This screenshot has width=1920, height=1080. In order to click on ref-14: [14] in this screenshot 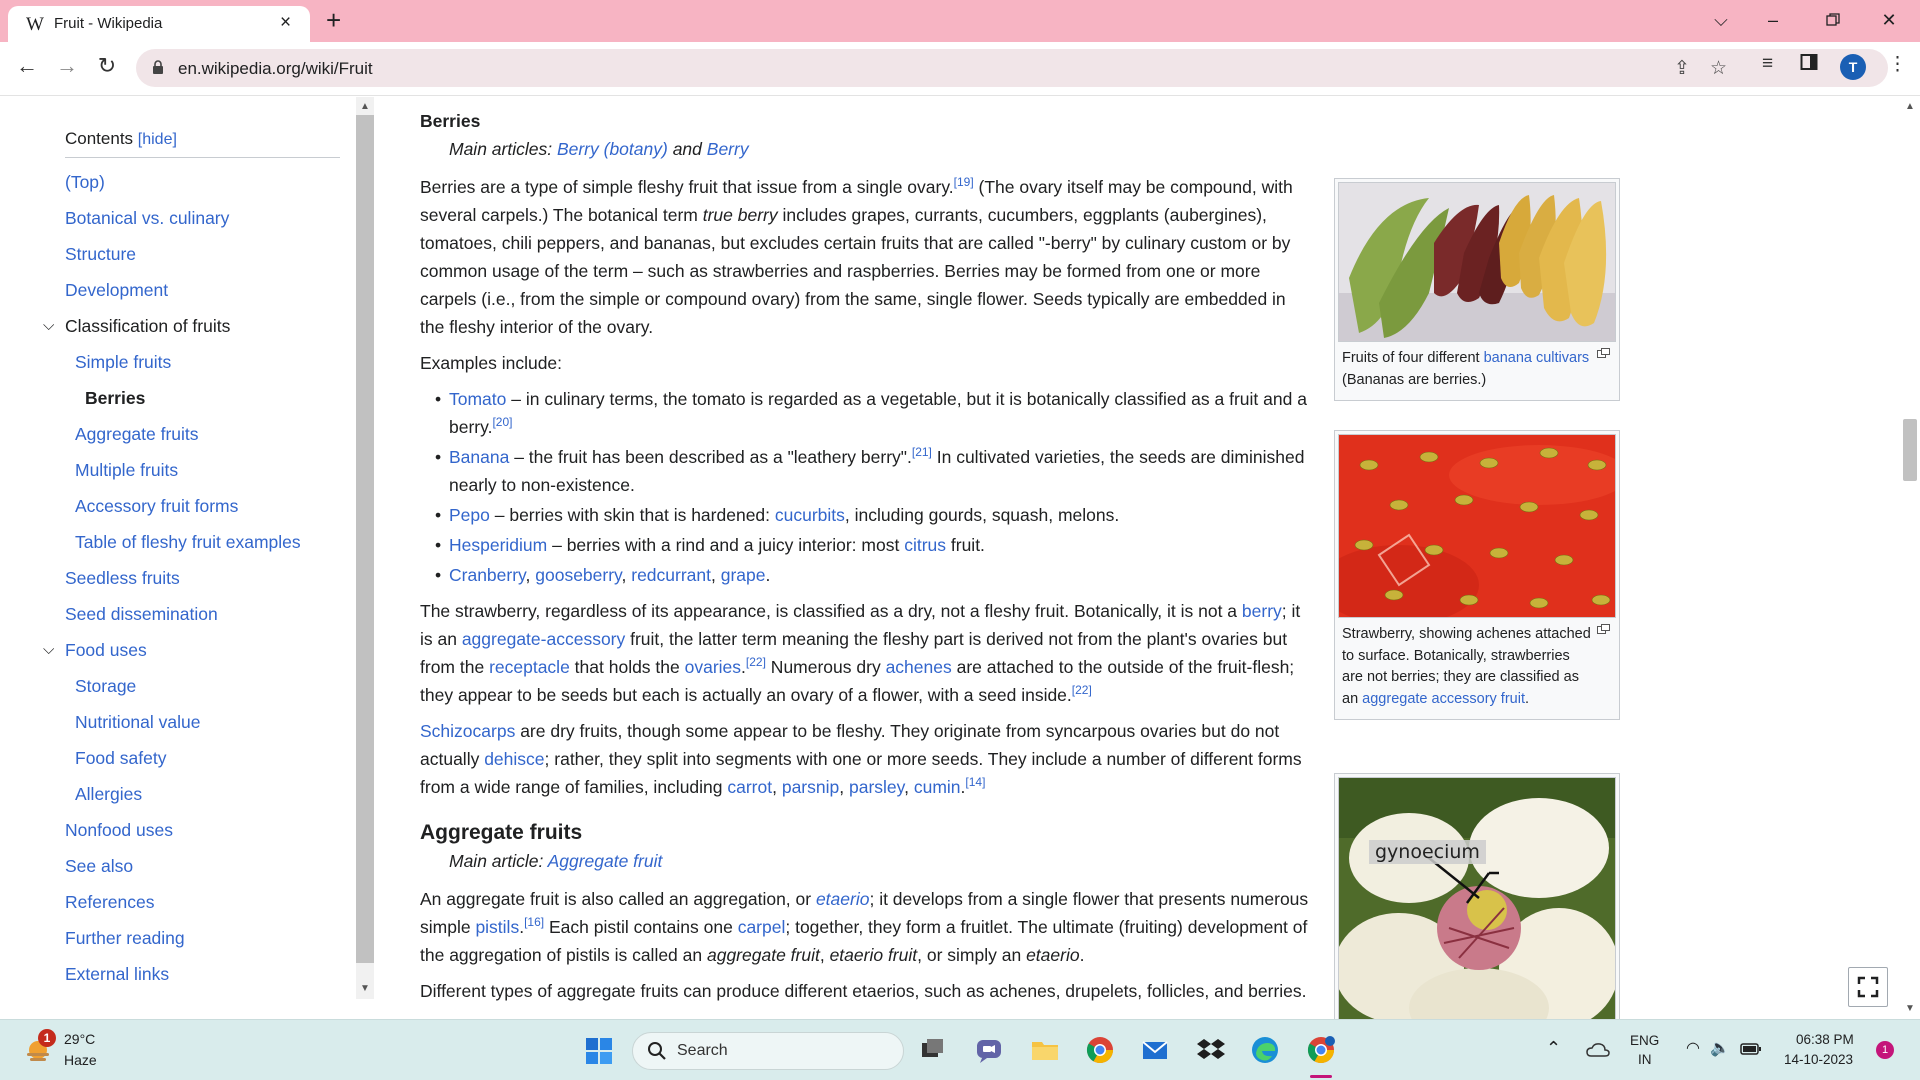, I will do `click(975, 782)`.